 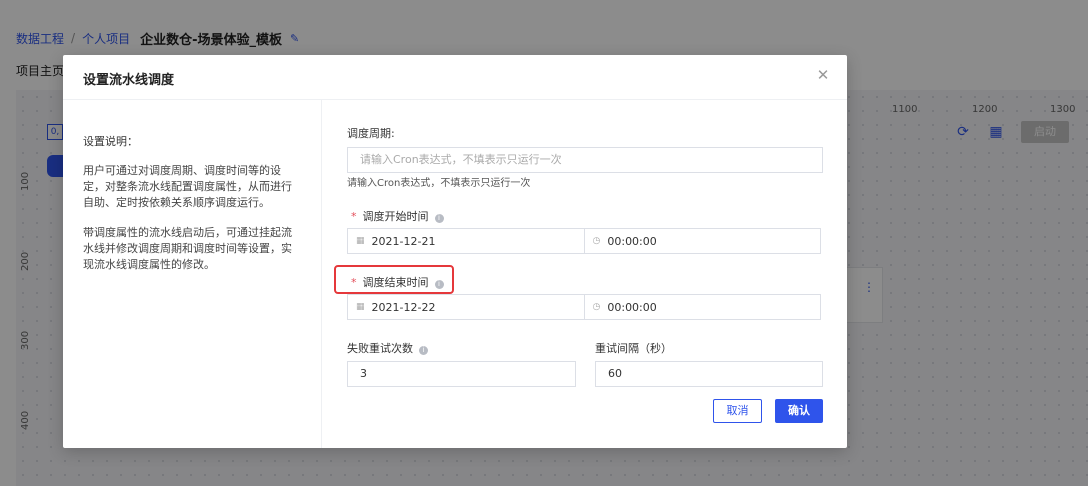 I want to click on end-time-value: 00:00:00, so click(x=632, y=307).